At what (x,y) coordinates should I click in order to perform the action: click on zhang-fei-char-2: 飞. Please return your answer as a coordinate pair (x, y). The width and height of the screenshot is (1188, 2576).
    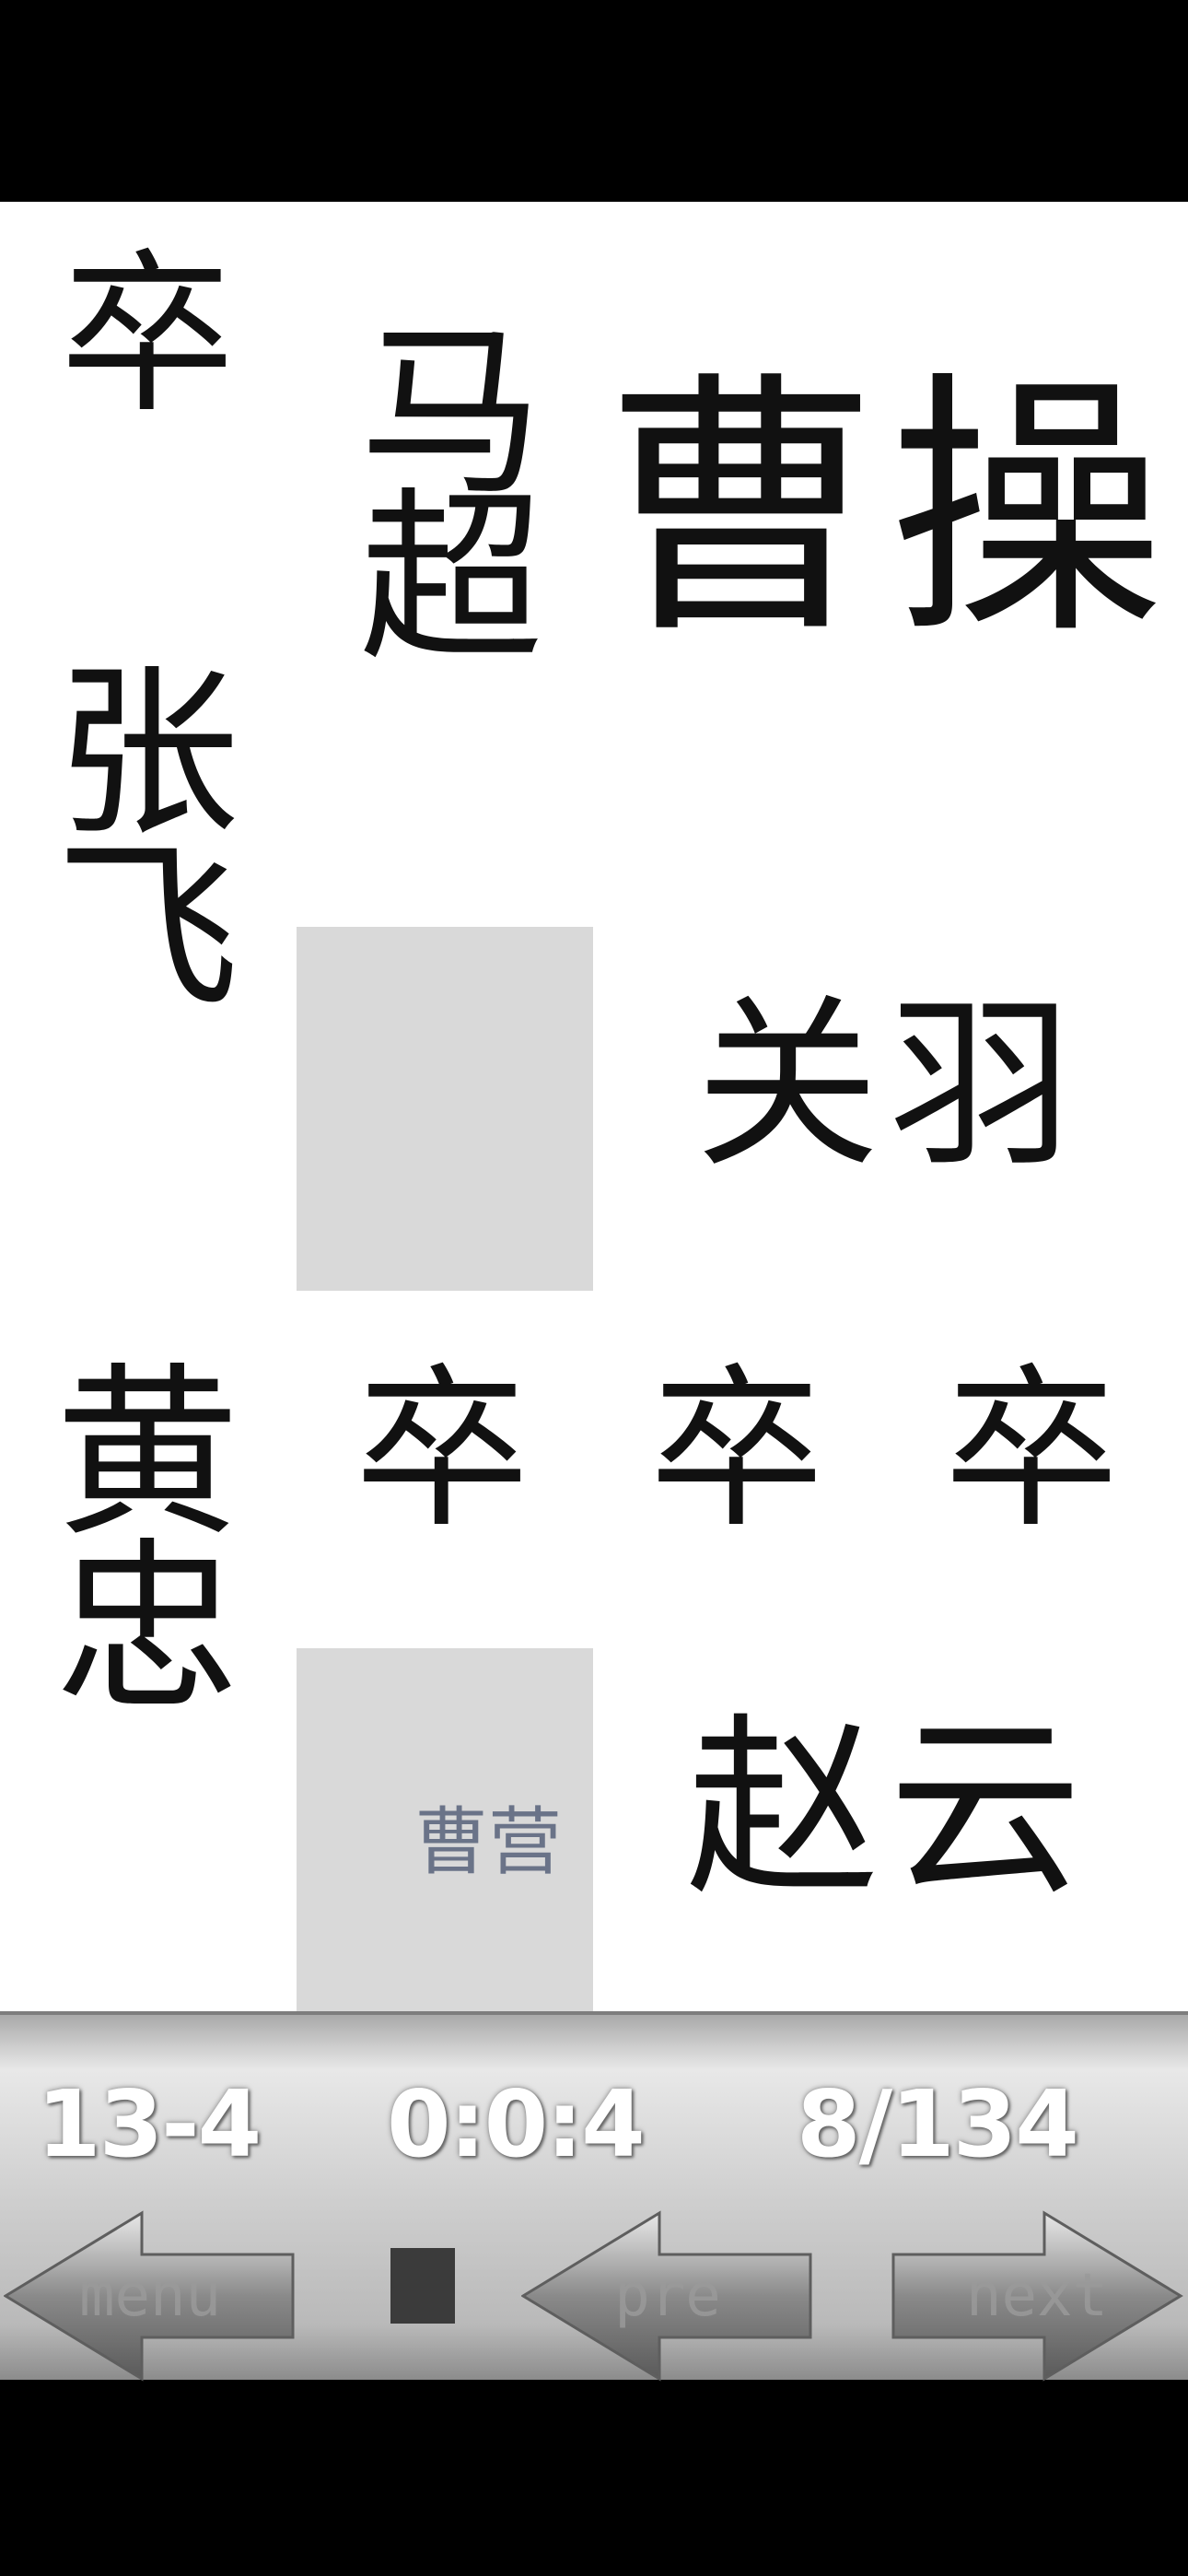
    Looking at the image, I should click on (146, 929).